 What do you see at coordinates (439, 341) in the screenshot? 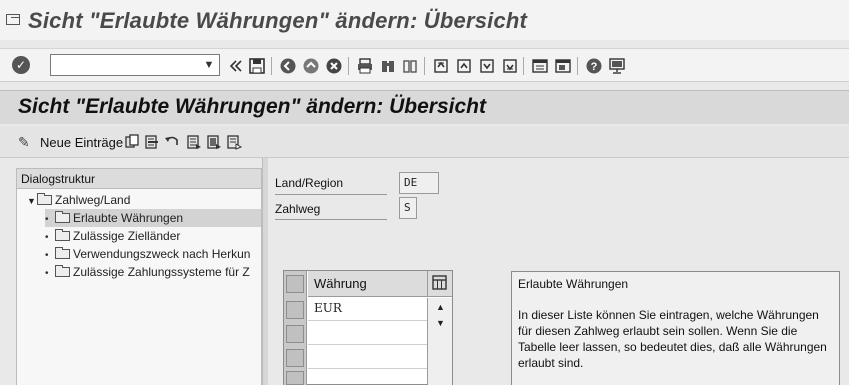
I see `table-vertical-scrollbar: ▲ ▼` at bounding box center [439, 341].